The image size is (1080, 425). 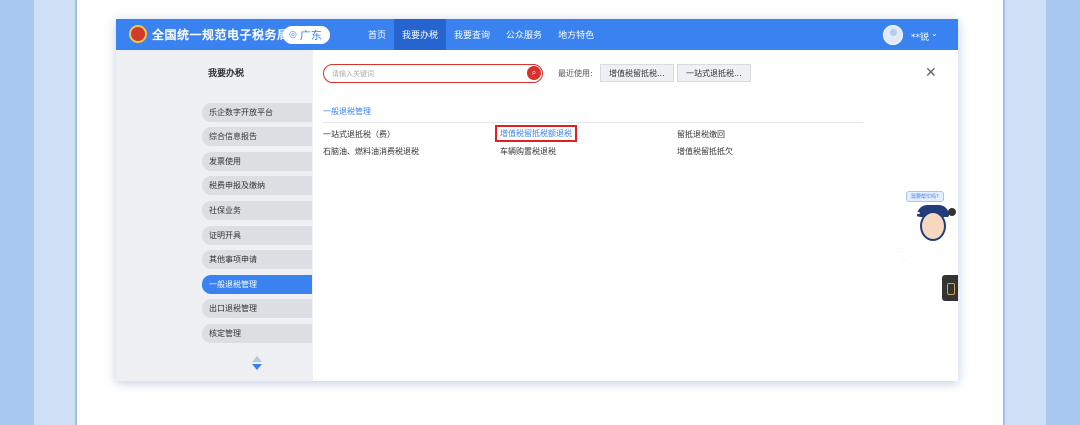 What do you see at coordinates (528, 151) in the screenshot?
I see `link-vehicle-tax-refund: 车辆购置税退税` at bounding box center [528, 151].